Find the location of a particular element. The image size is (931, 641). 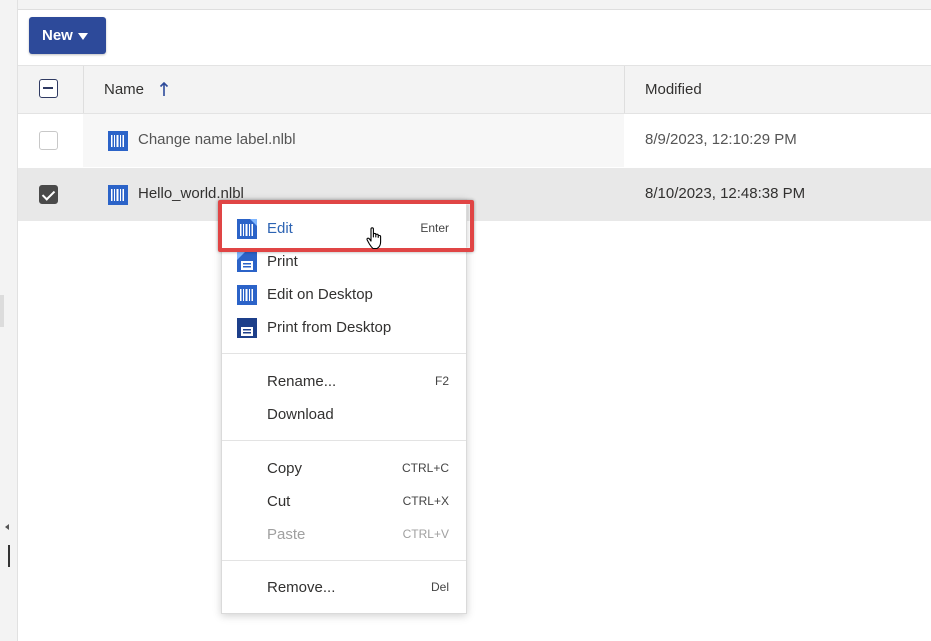

menu-item-label: Print is located at coordinates (282, 261).